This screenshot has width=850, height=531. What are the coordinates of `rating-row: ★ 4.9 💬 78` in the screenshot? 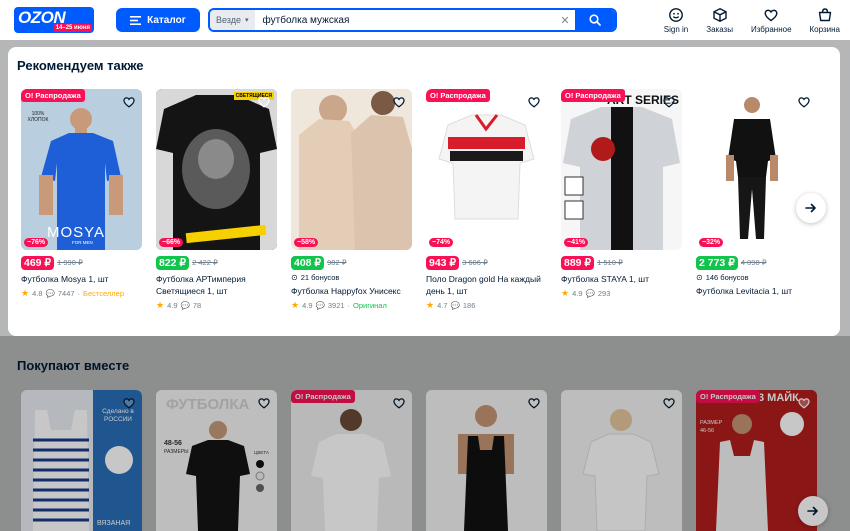 It's located at (216, 305).